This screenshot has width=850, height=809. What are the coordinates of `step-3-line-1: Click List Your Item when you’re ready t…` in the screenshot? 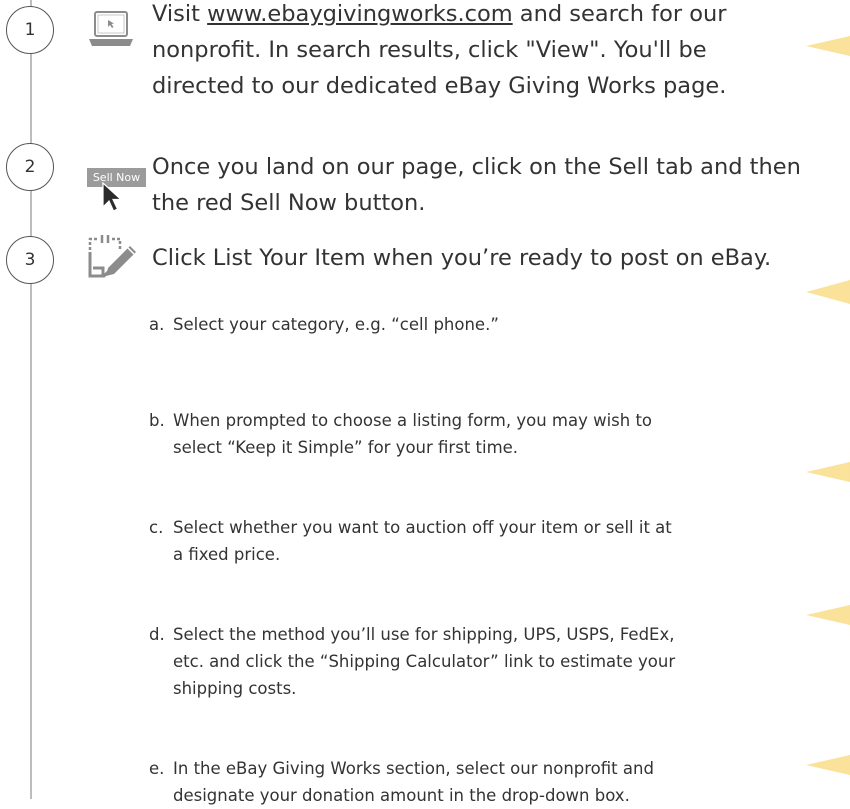 It's located at (462, 258).